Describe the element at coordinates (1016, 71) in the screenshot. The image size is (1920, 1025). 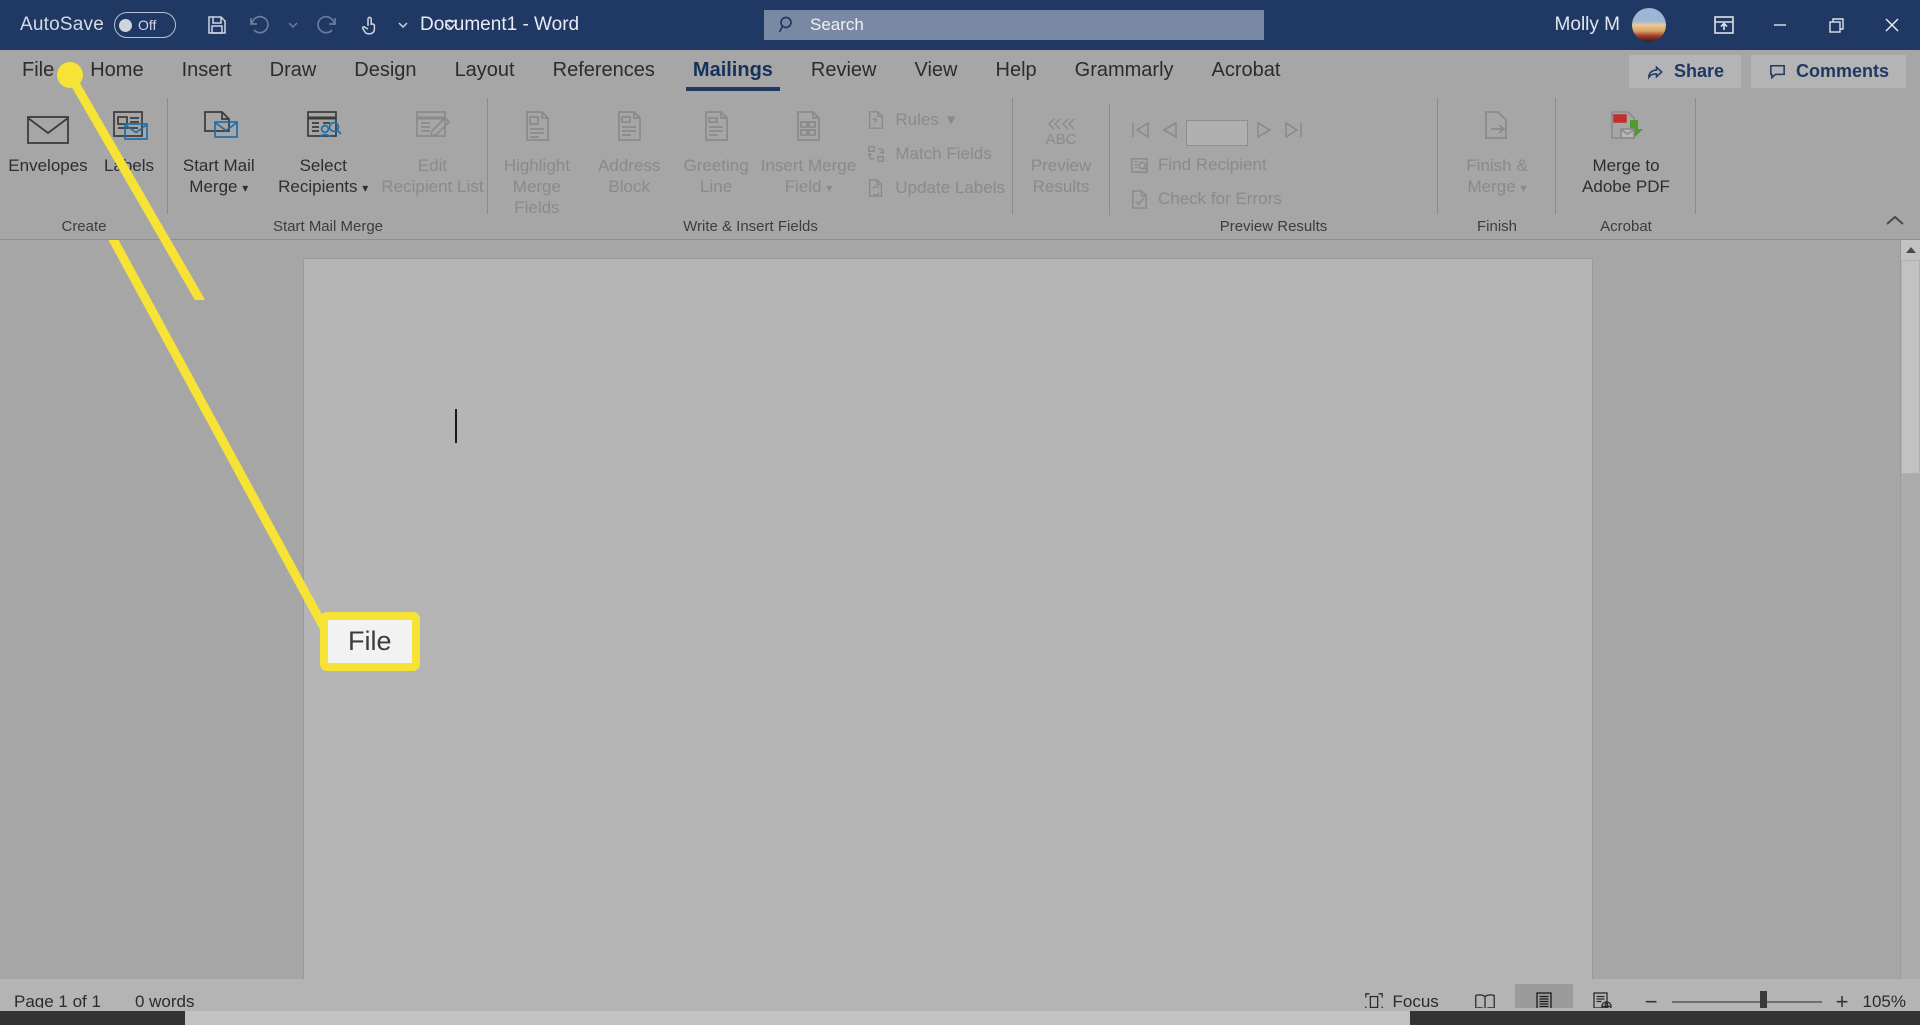
I see `tab-help: Help` at that location.